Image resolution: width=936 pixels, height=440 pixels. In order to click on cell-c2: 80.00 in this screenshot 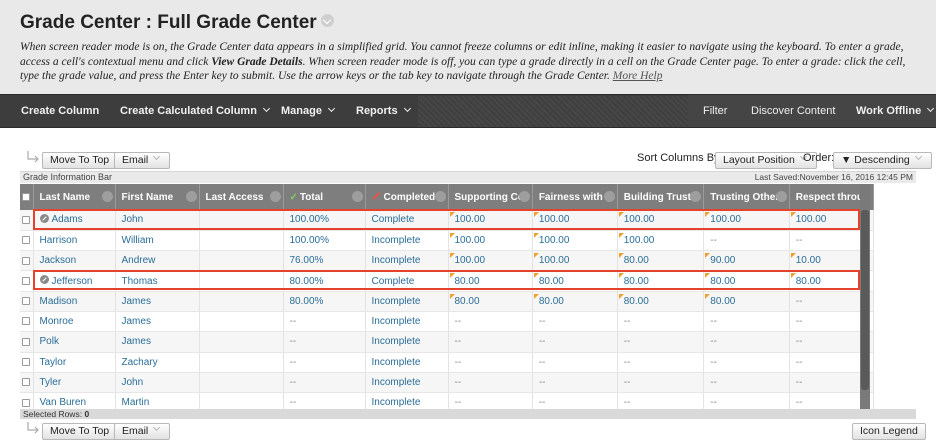, I will do `click(575, 301)`.